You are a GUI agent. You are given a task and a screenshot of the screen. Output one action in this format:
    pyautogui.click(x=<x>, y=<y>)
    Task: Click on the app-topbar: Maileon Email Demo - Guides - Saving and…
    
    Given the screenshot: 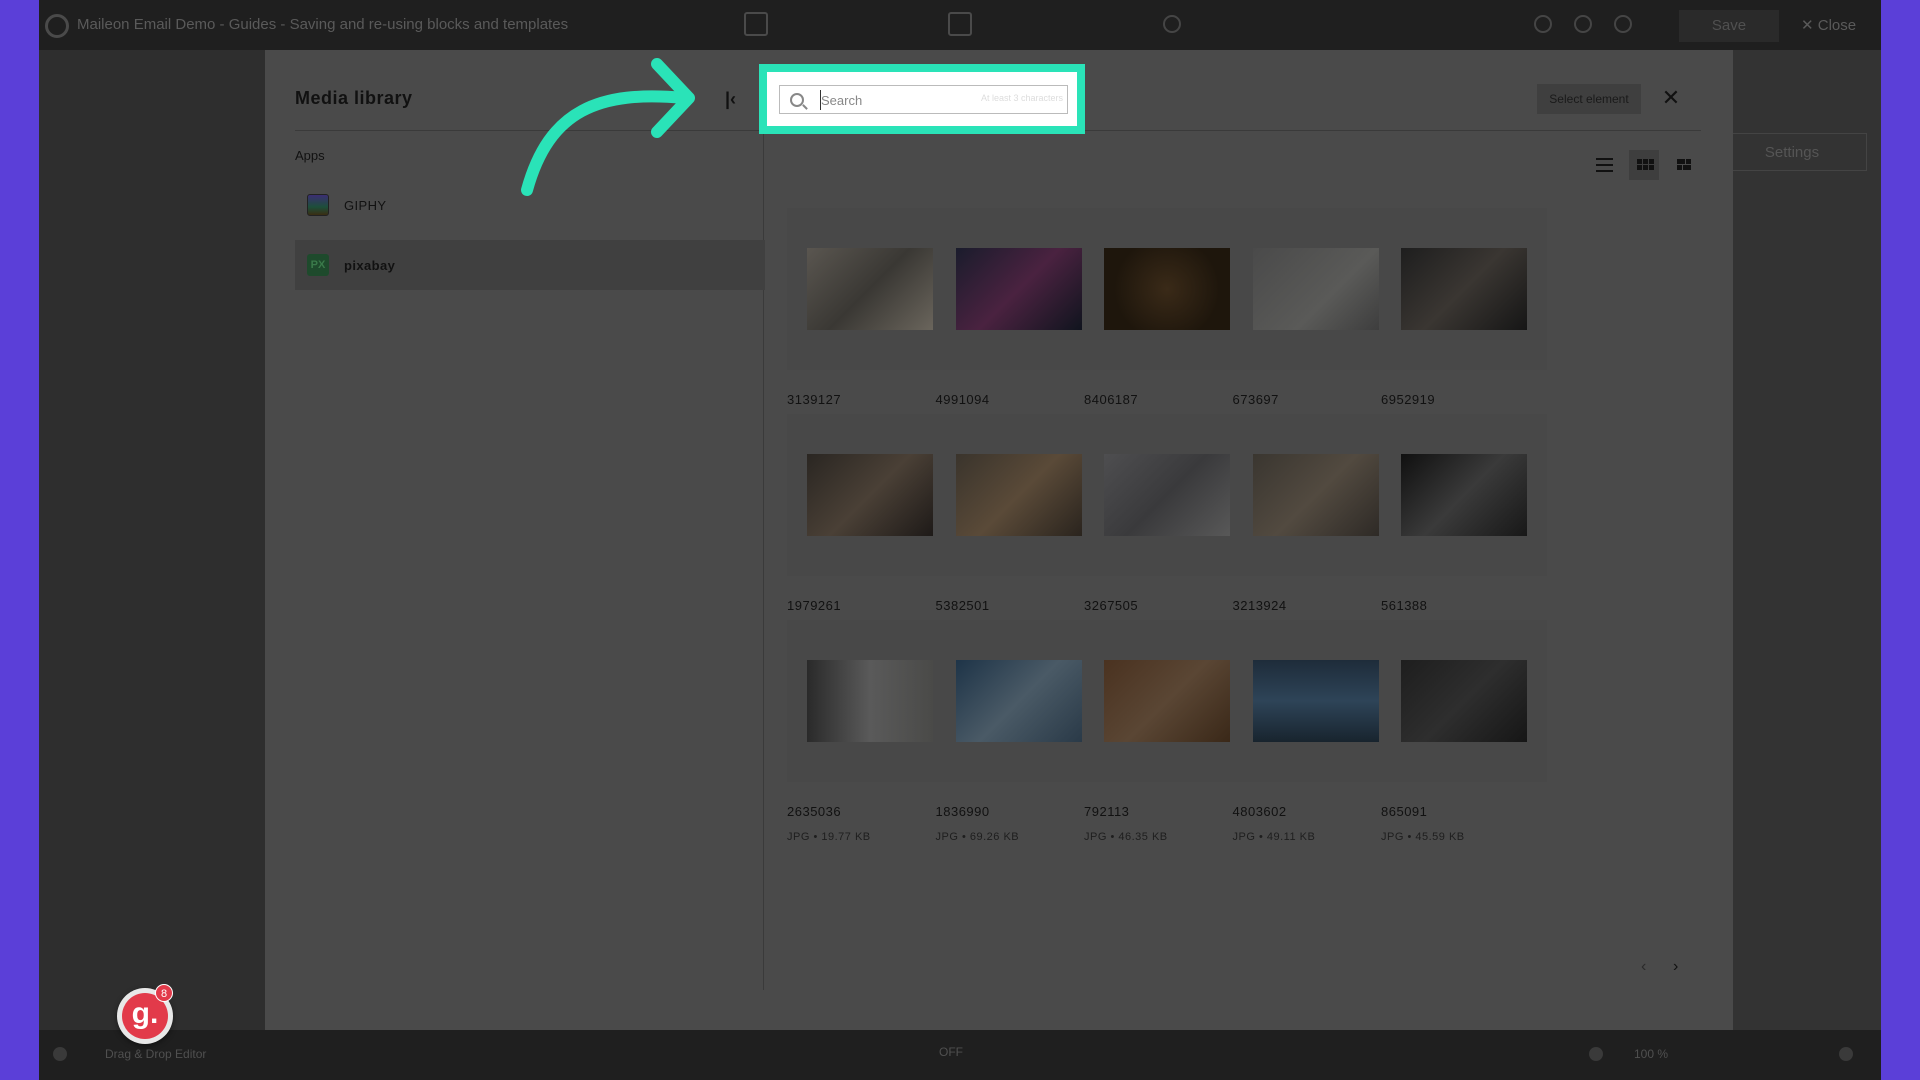 What is the action you would take?
    pyautogui.click(x=960, y=25)
    